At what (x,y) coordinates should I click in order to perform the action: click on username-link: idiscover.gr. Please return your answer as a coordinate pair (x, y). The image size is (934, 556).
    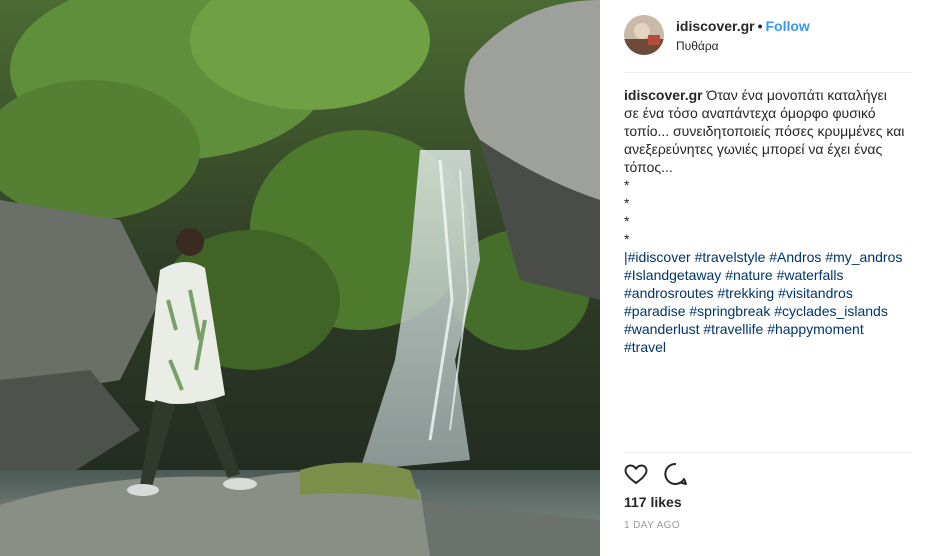
    Looking at the image, I should click on (715, 26).